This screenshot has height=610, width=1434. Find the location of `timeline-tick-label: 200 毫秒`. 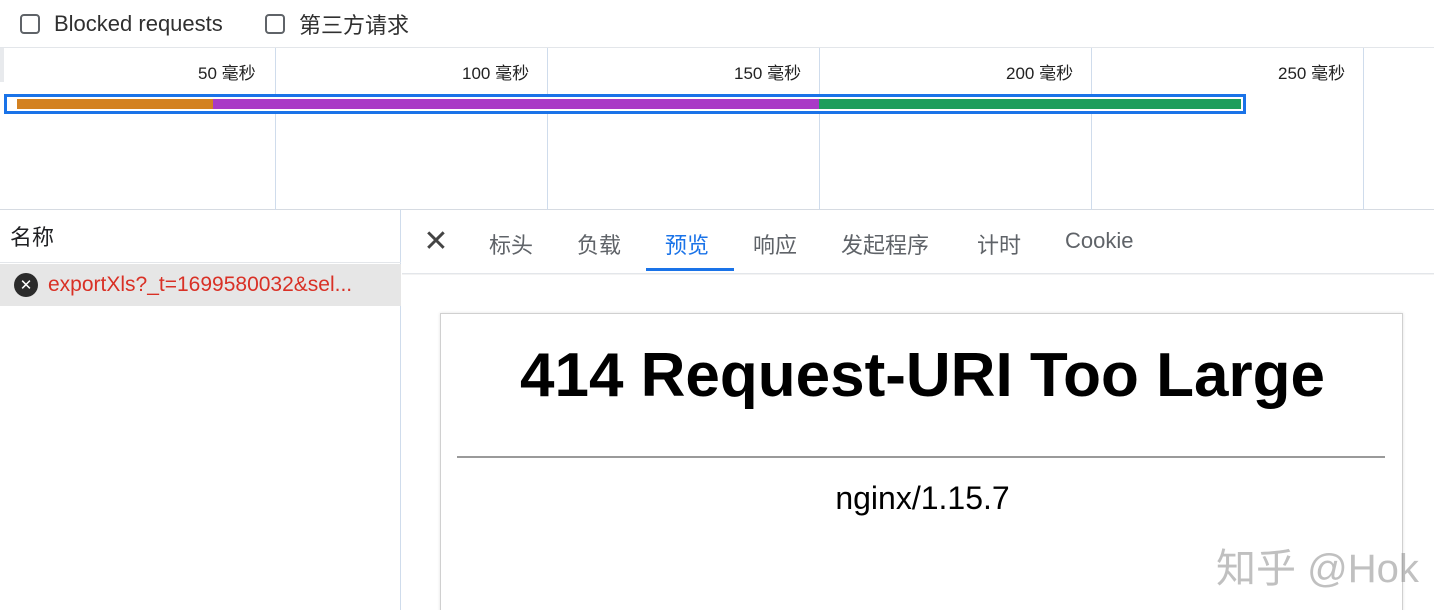

timeline-tick-label: 200 毫秒 is located at coordinates (1040, 73).